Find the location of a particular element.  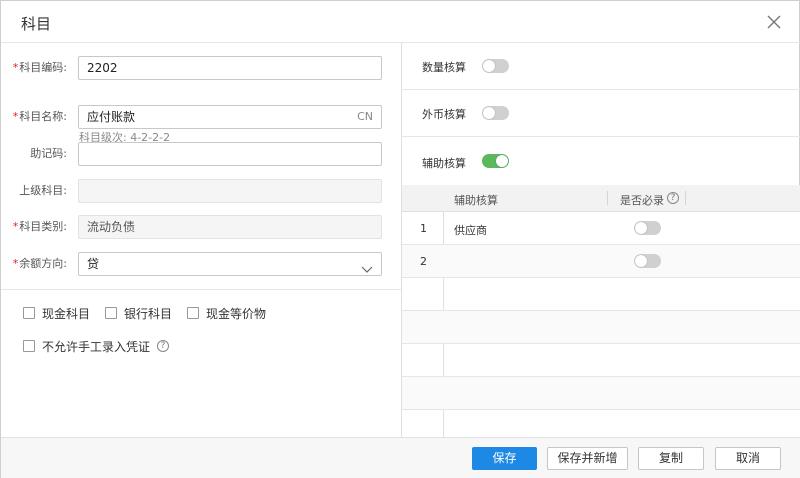

parent-input is located at coordinates (230, 191).